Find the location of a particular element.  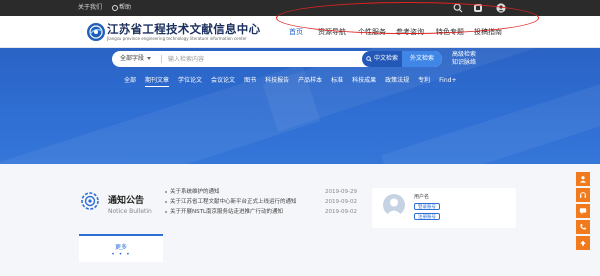

list-item: 关于开展NSTL南京服务站走进推广行动的通知 2019-09-02 is located at coordinates (263, 212).